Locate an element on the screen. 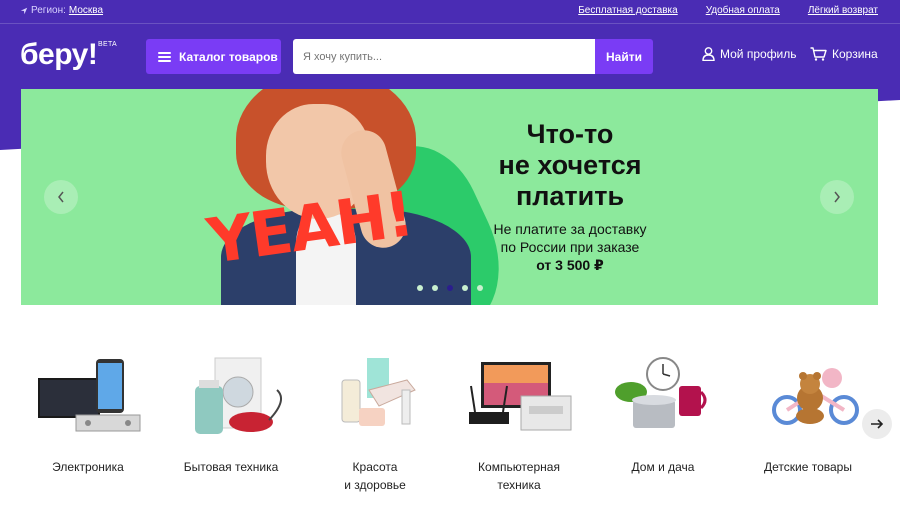 The height and width of the screenshot is (516, 900). banner-subtitle-amount: от 3 500 ₽ is located at coordinates (570, 265).